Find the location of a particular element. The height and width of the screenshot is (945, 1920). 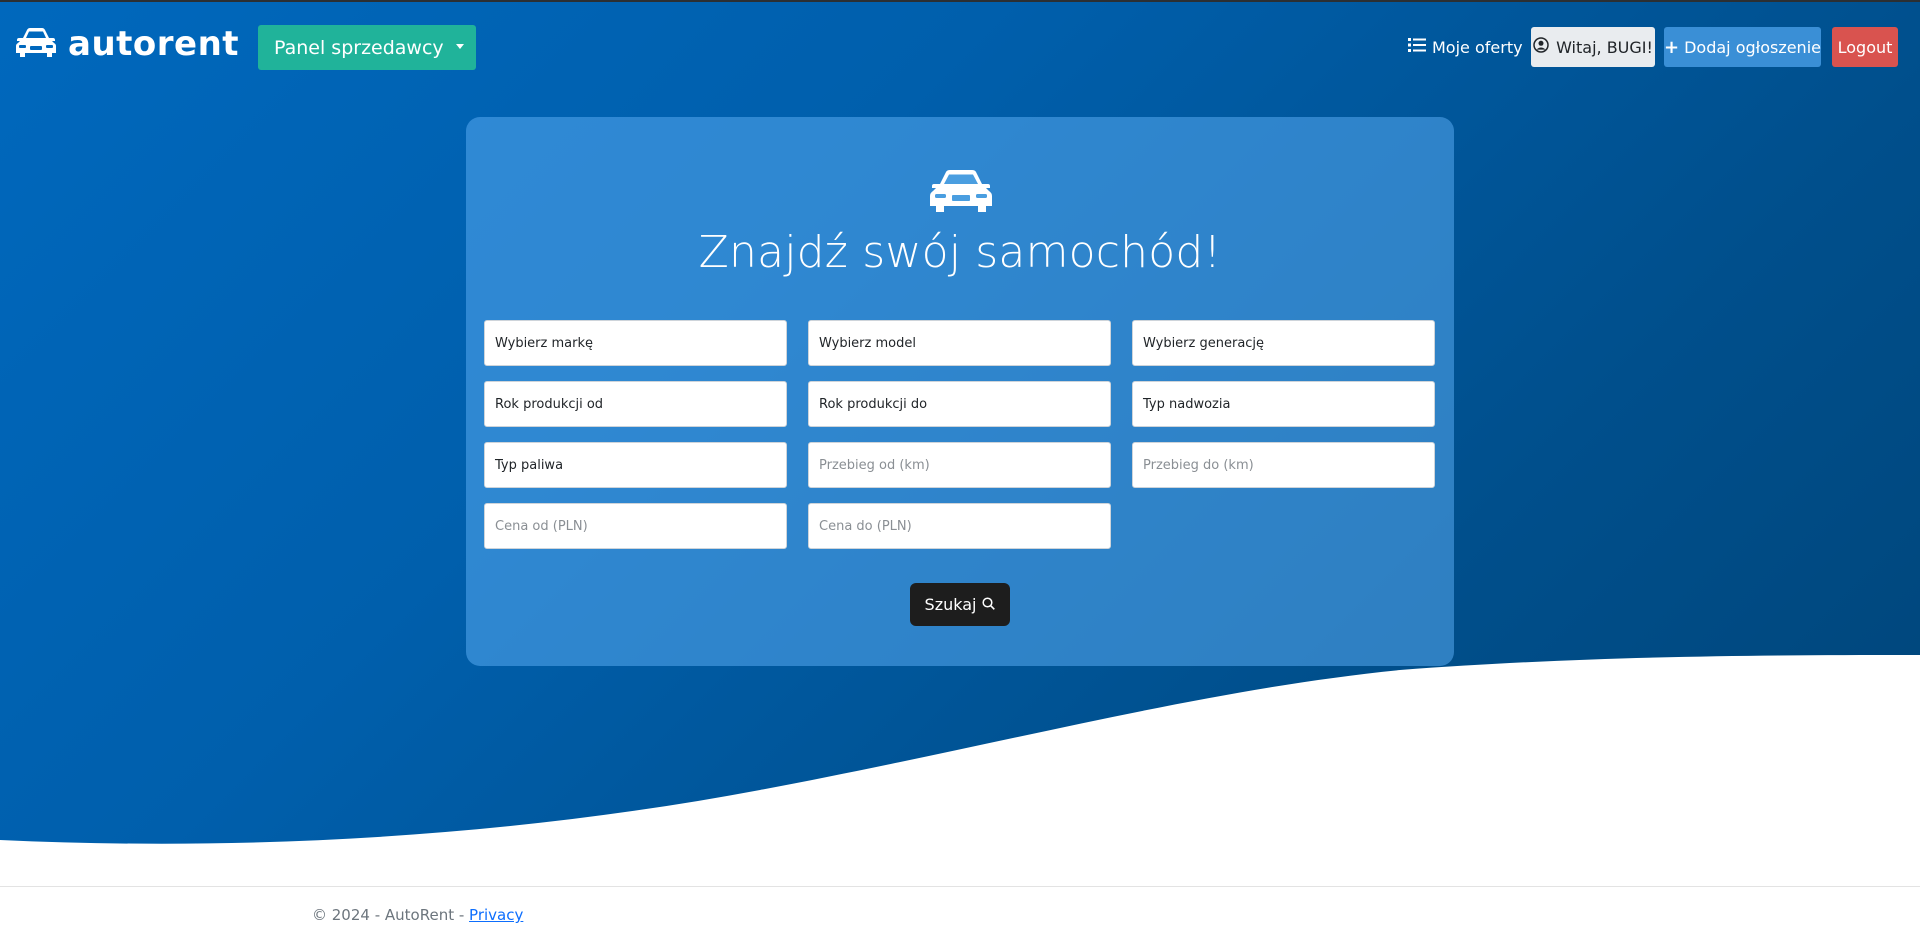

year-to-select: Rok produkcji do is located at coordinates (959, 404).